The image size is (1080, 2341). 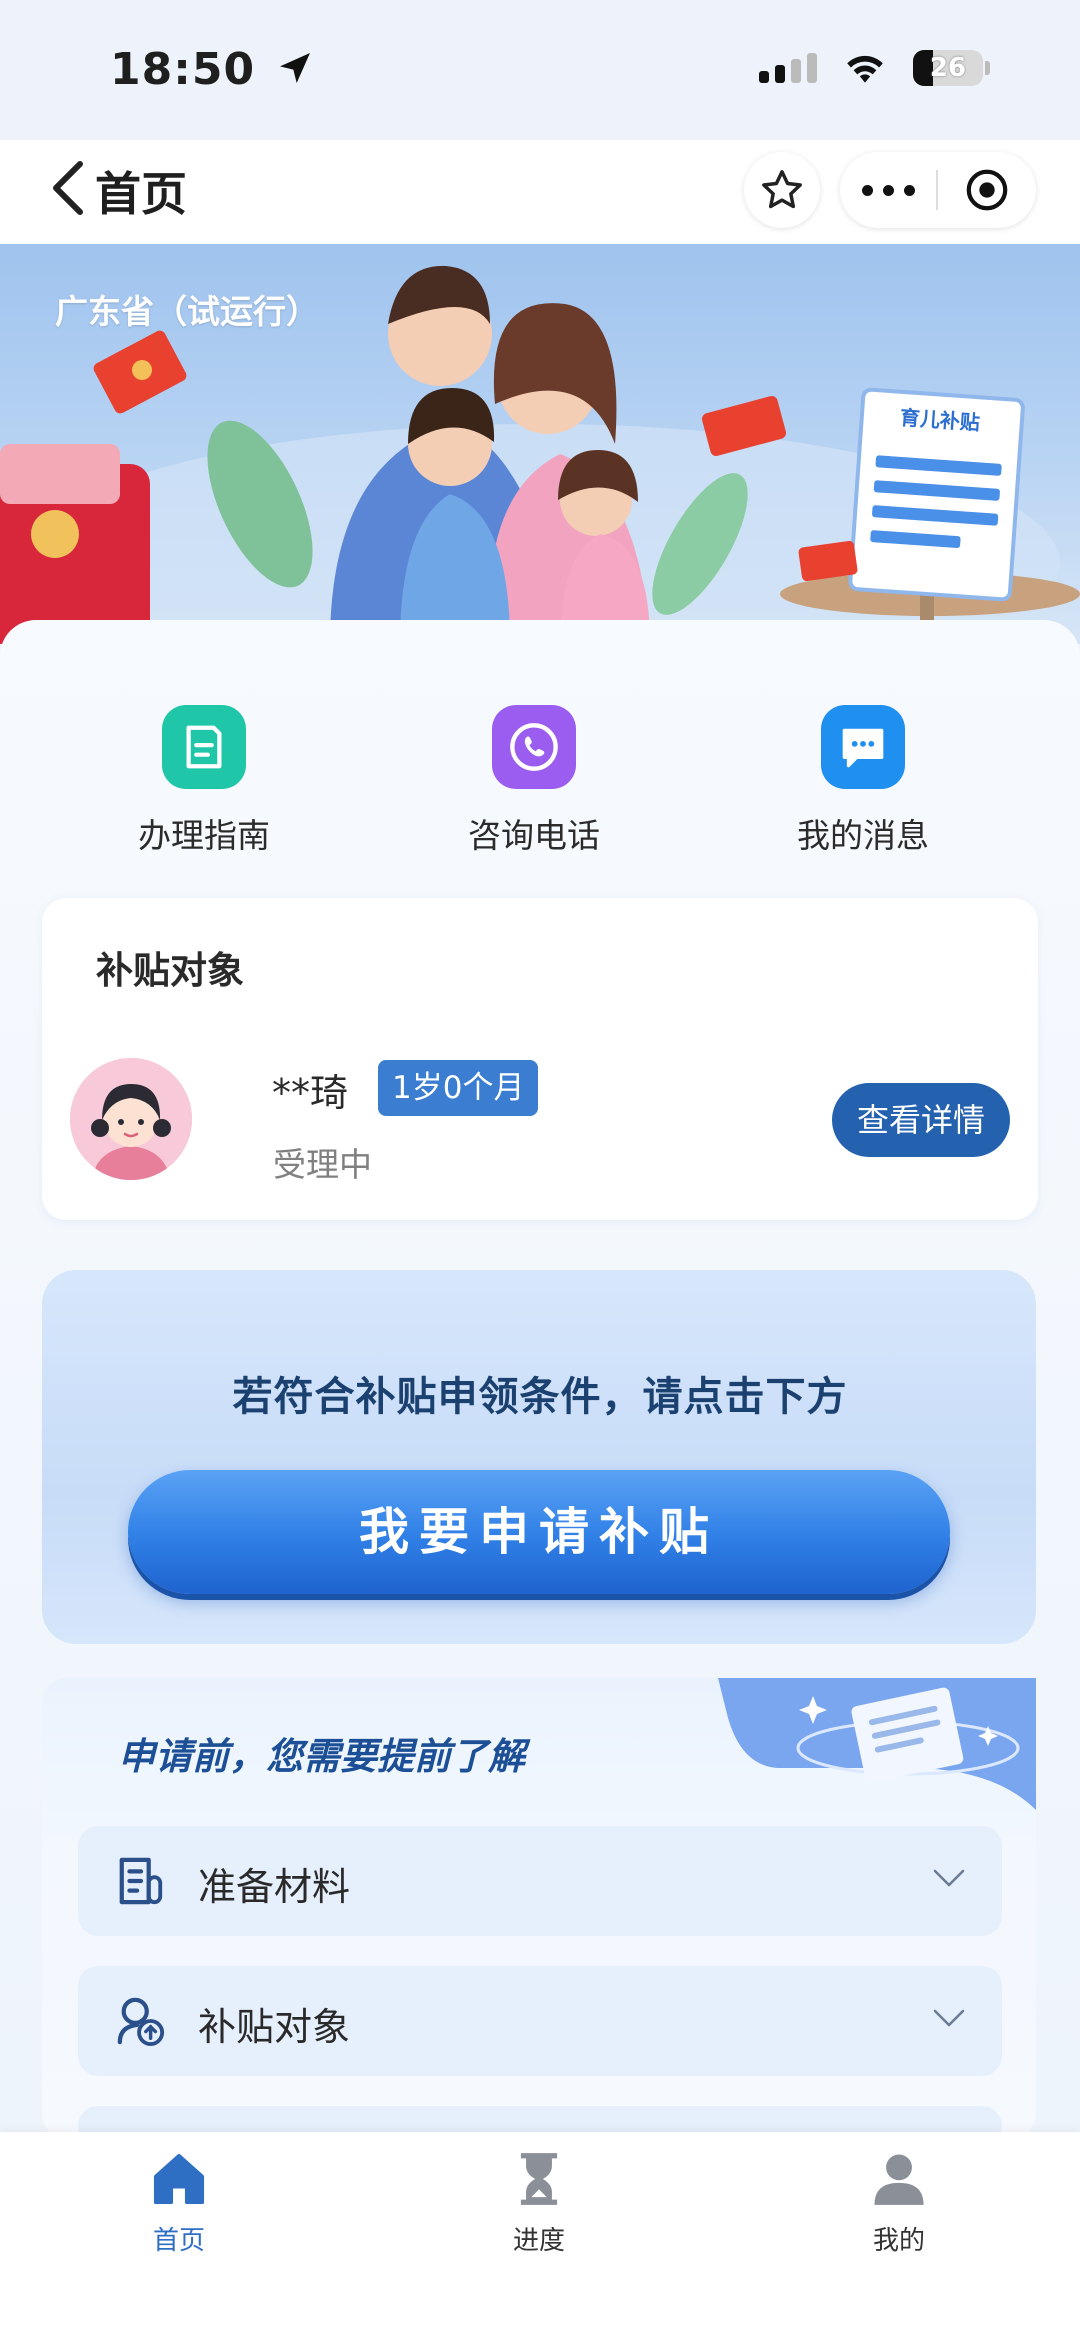 What do you see at coordinates (863, 747) in the screenshot?
I see `message-icon` at bounding box center [863, 747].